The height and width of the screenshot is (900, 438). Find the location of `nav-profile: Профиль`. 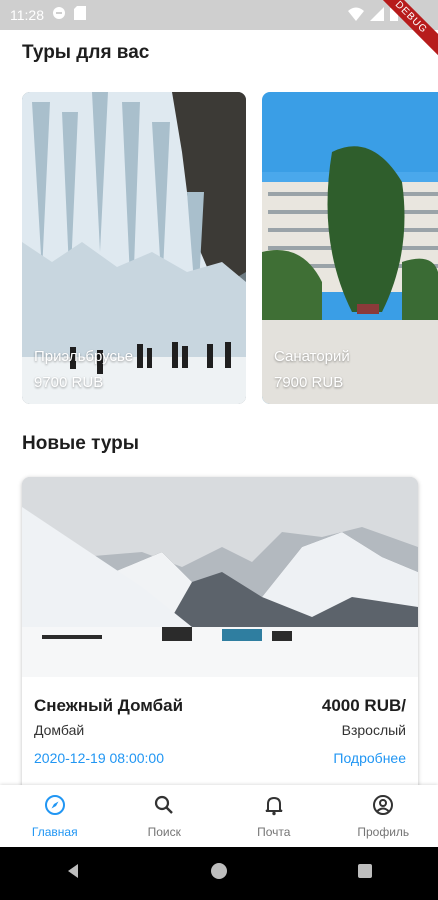

nav-profile: Профиль is located at coordinates (383, 816).